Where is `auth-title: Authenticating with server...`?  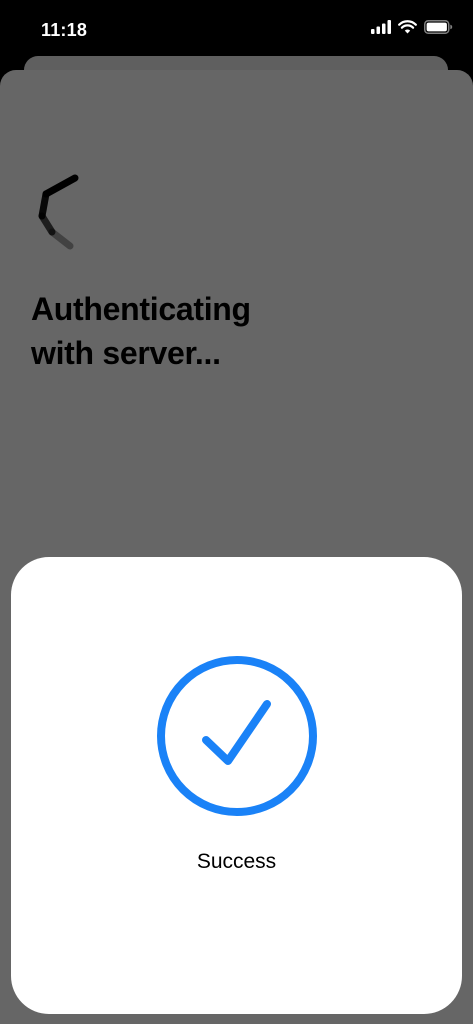
auth-title: Authenticating with server... is located at coordinates (141, 331).